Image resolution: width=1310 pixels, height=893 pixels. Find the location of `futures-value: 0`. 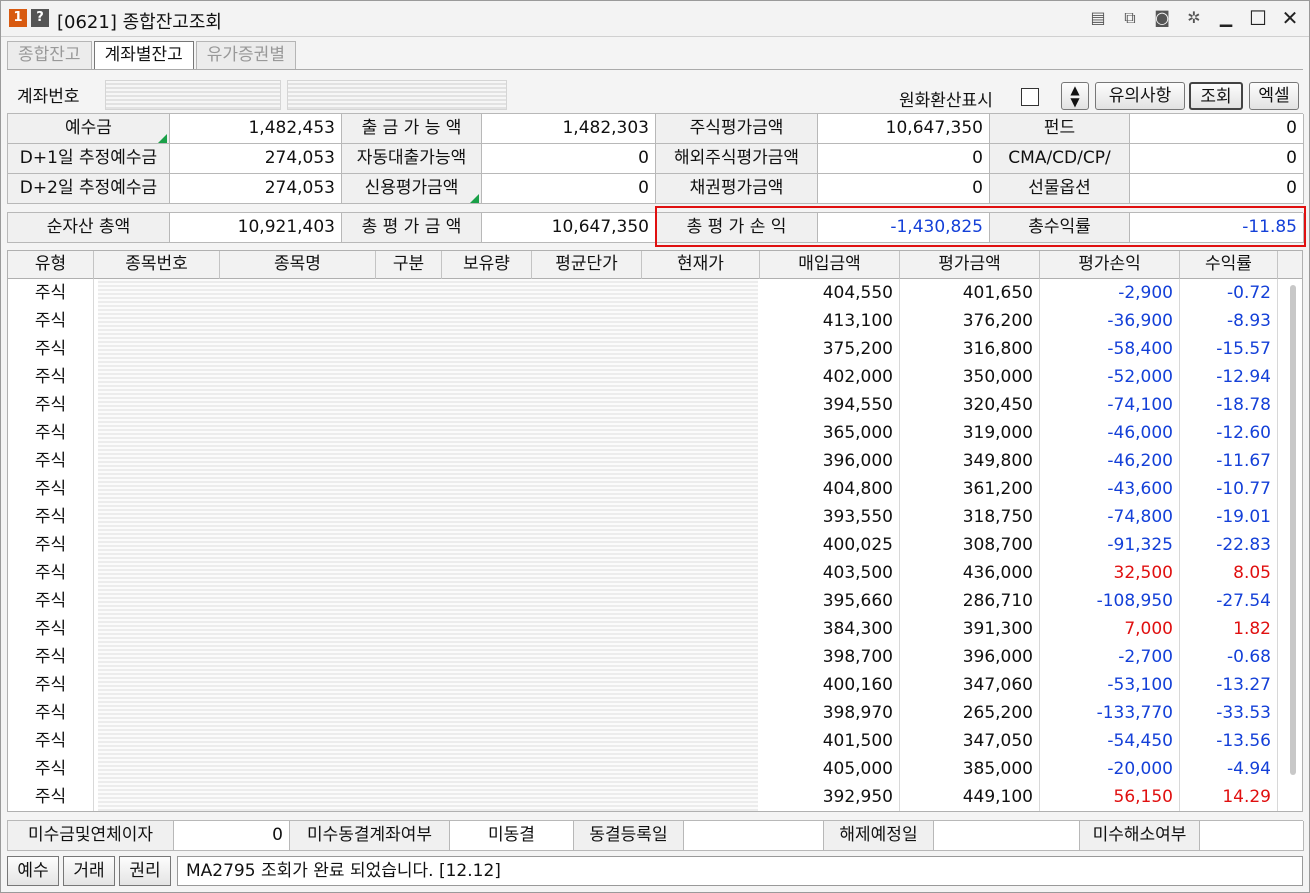

futures-value: 0 is located at coordinates (1217, 189).